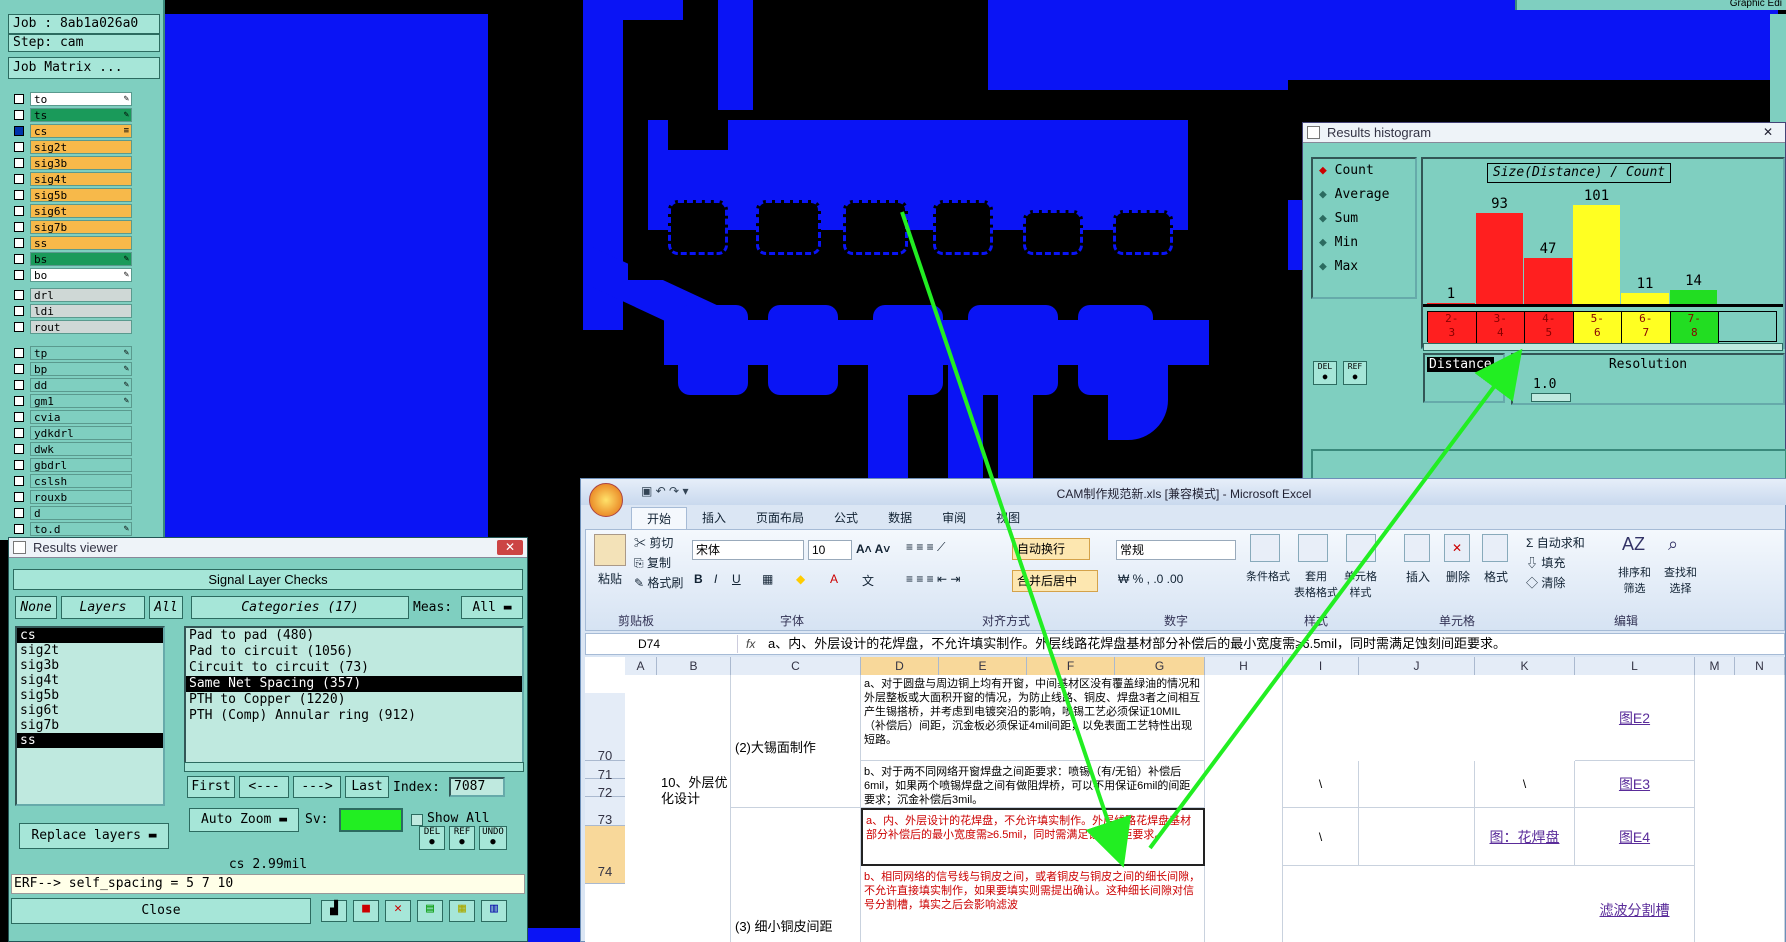  I want to click on resolution-slider, so click(1551, 397).